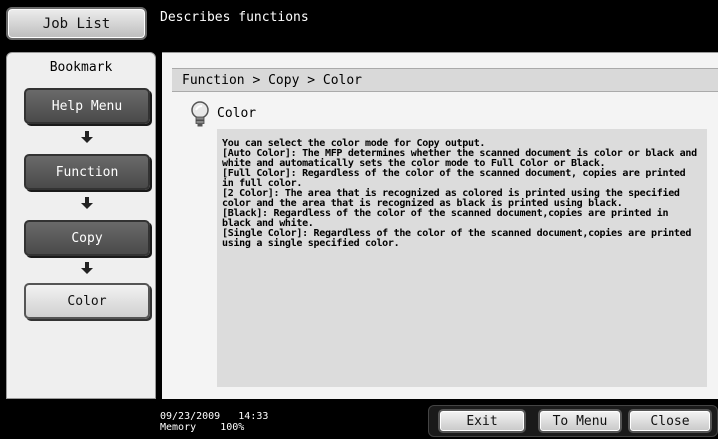 This screenshot has height=439, width=718. Describe the element at coordinates (580, 421) in the screenshot. I see `to-menu-button: To Menu` at that location.